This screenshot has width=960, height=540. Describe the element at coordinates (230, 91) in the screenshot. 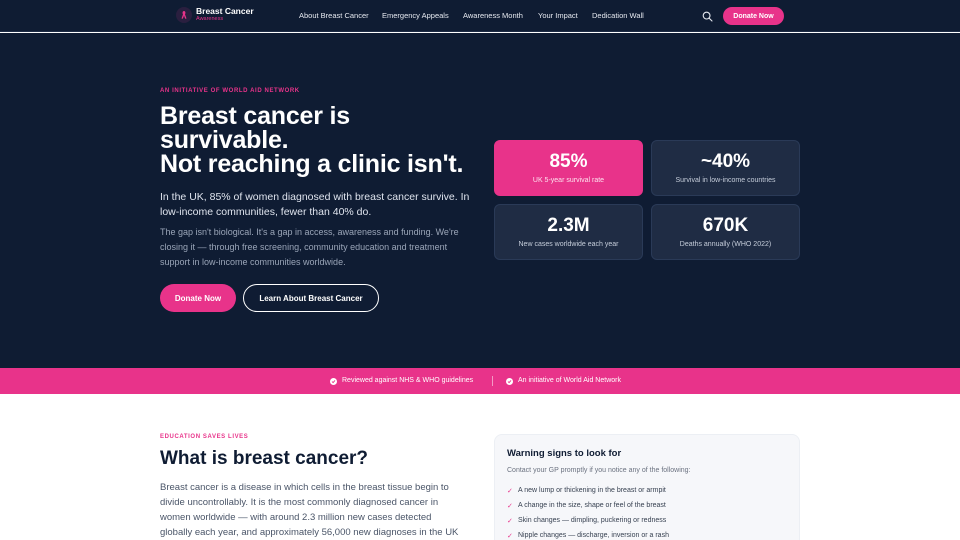

I see `hero-eyebrow: AN INITIATIVE OF WORLD AID NETWORK` at that location.